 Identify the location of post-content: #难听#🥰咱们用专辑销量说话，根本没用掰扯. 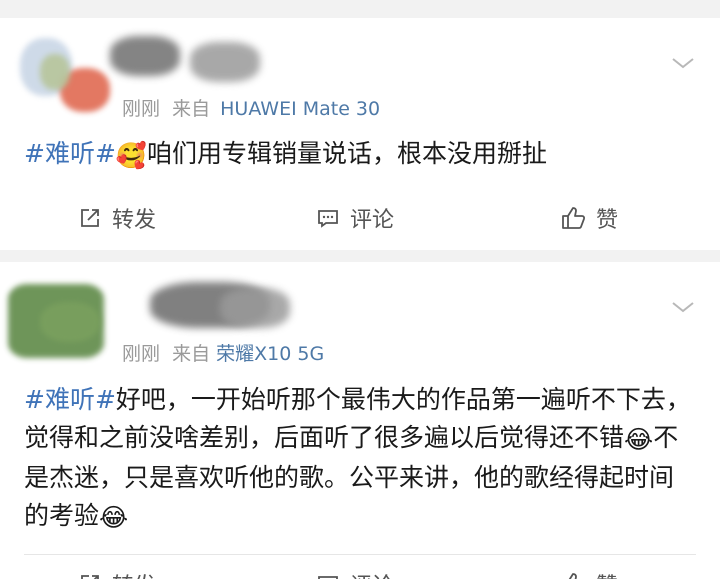
(359, 155).